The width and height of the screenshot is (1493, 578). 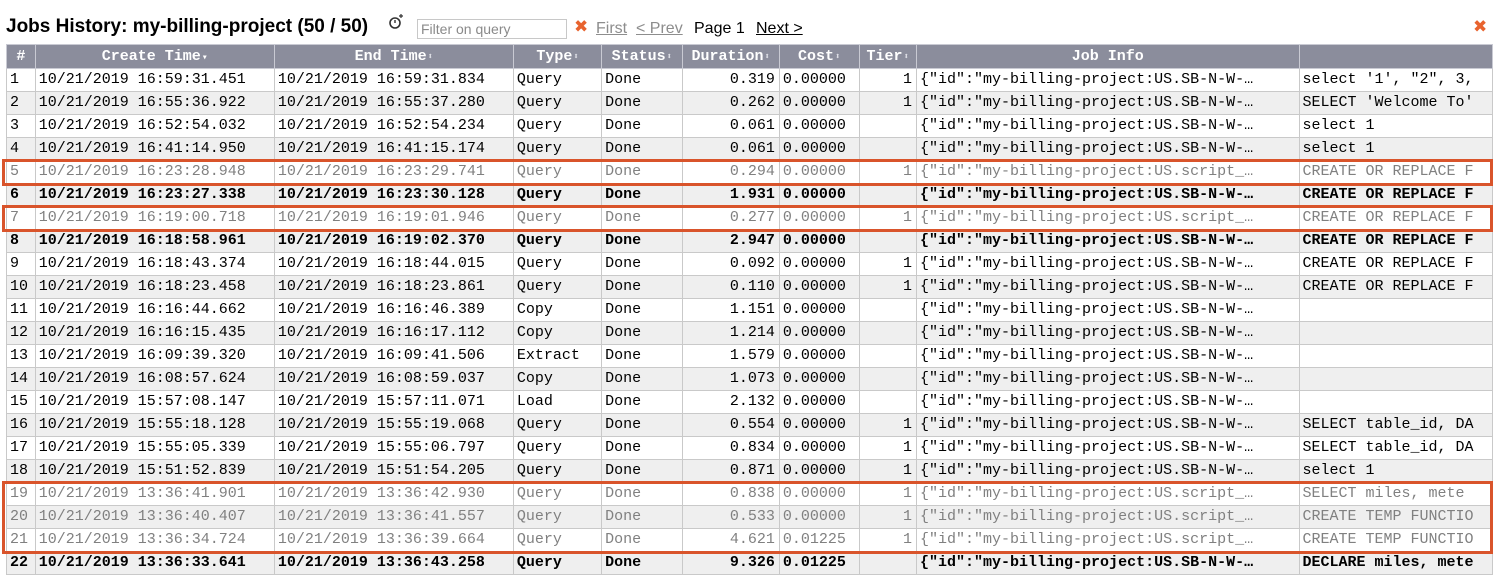 I want to click on column-header-end-time: End Time⬍, so click(x=393, y=56).